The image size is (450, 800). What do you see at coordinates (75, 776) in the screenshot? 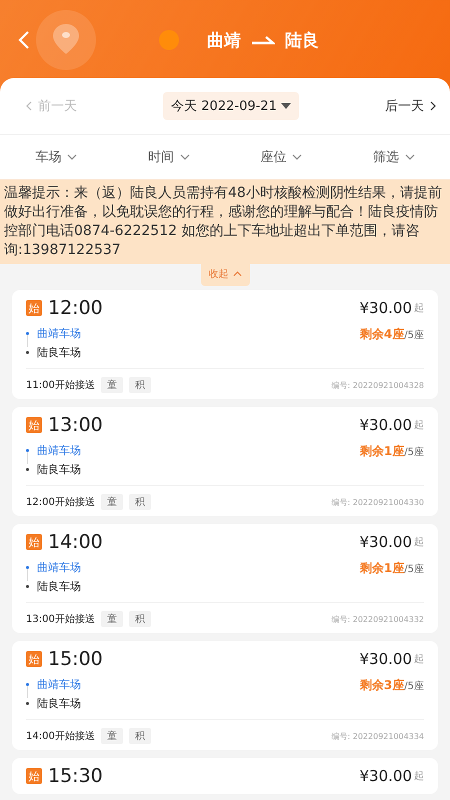
I see `departure-time: 15:30` at bounding box center [75, 776].